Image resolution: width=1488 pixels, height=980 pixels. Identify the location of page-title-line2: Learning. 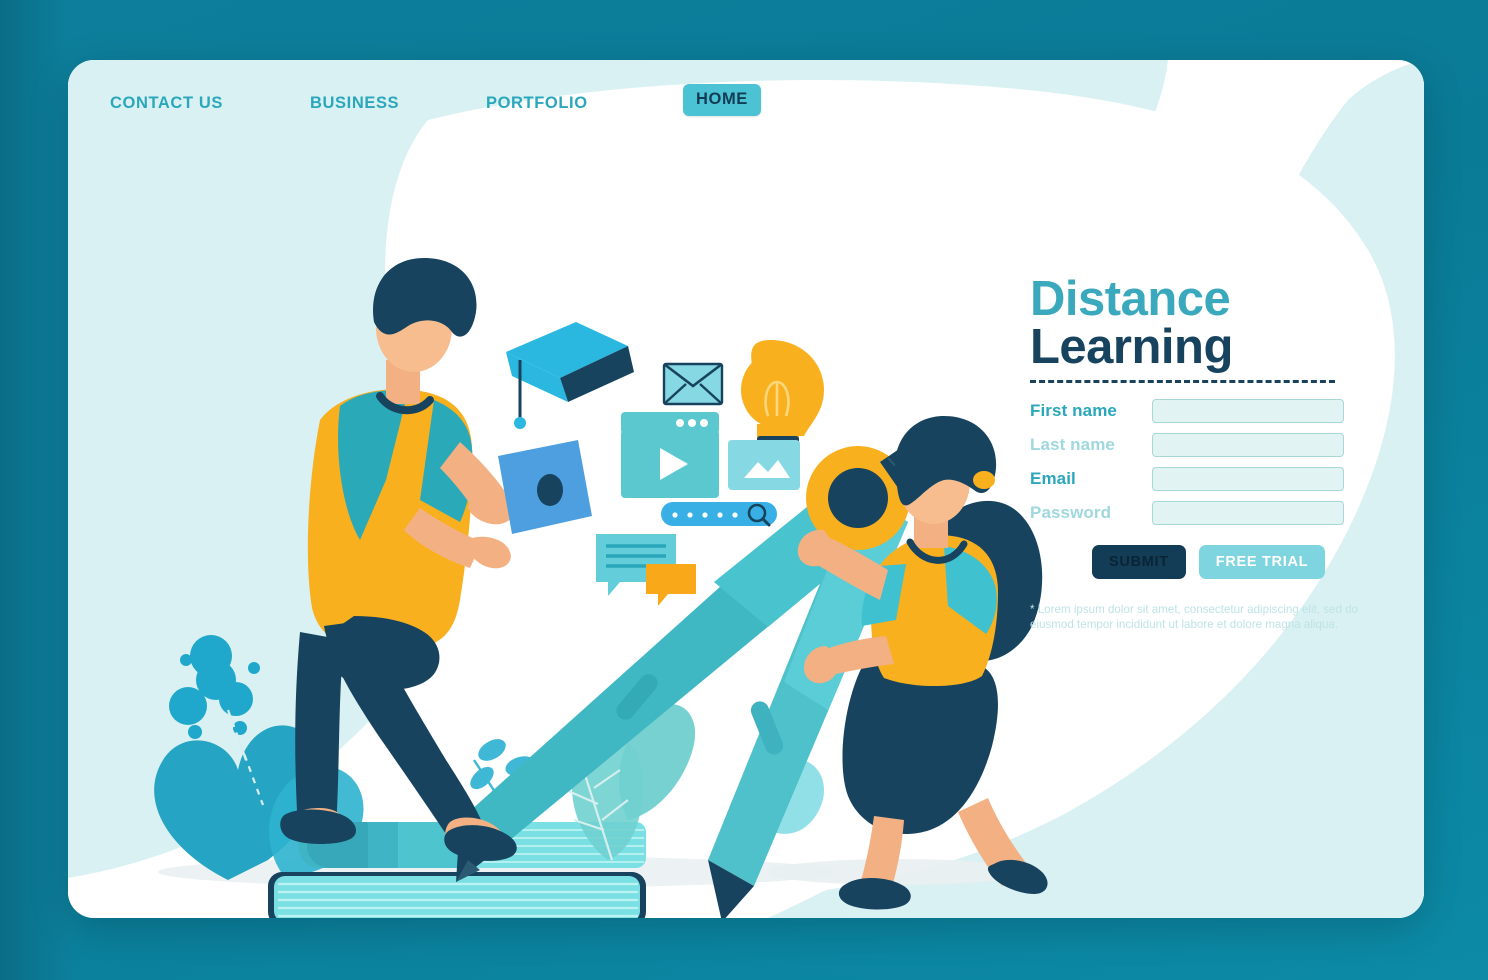
(1131, 347).